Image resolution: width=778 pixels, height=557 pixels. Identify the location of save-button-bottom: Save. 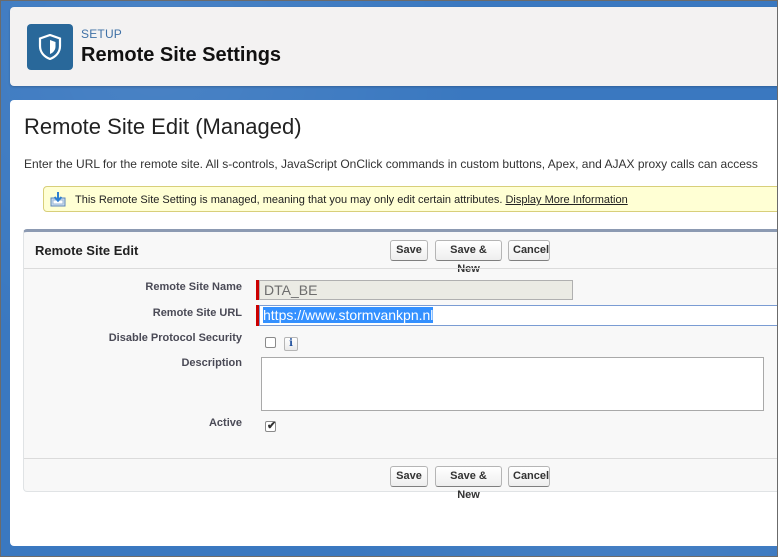
(409, 476).